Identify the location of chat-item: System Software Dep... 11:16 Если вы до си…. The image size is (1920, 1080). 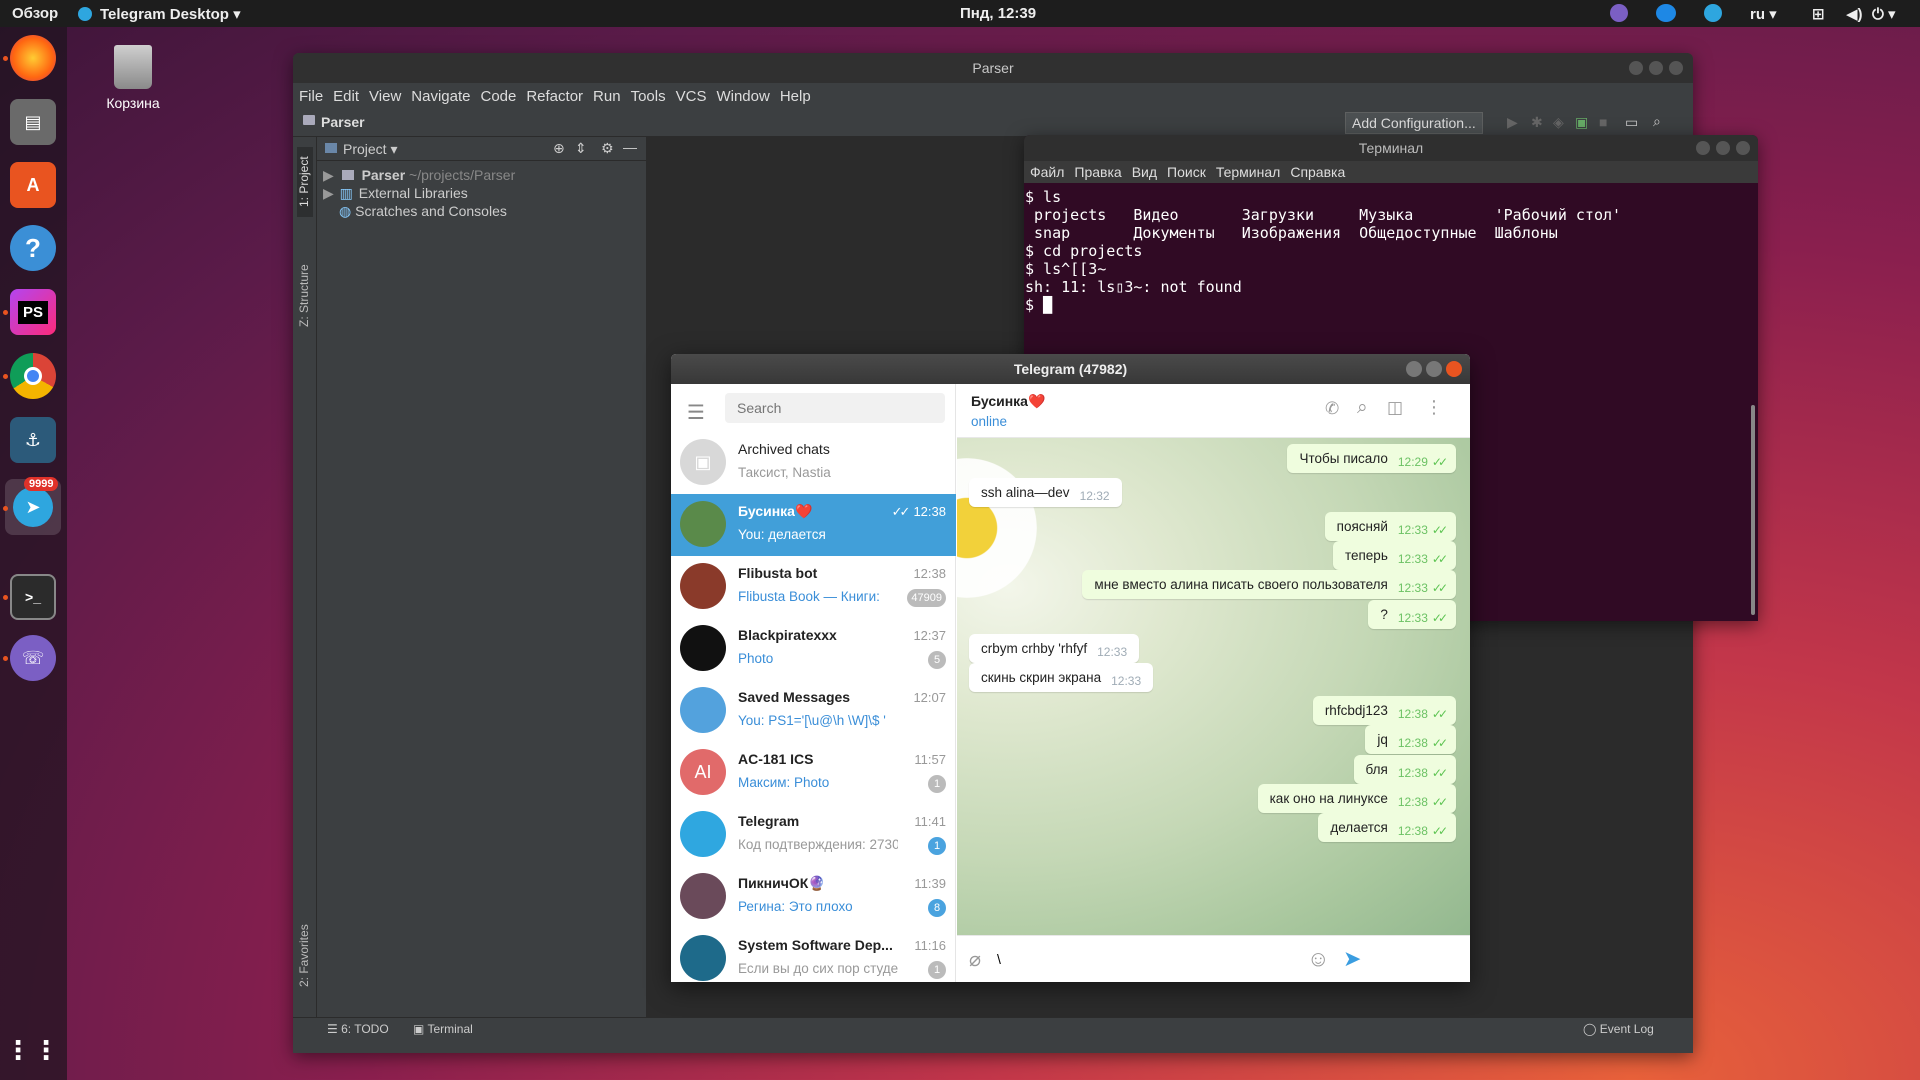
(813, 955).